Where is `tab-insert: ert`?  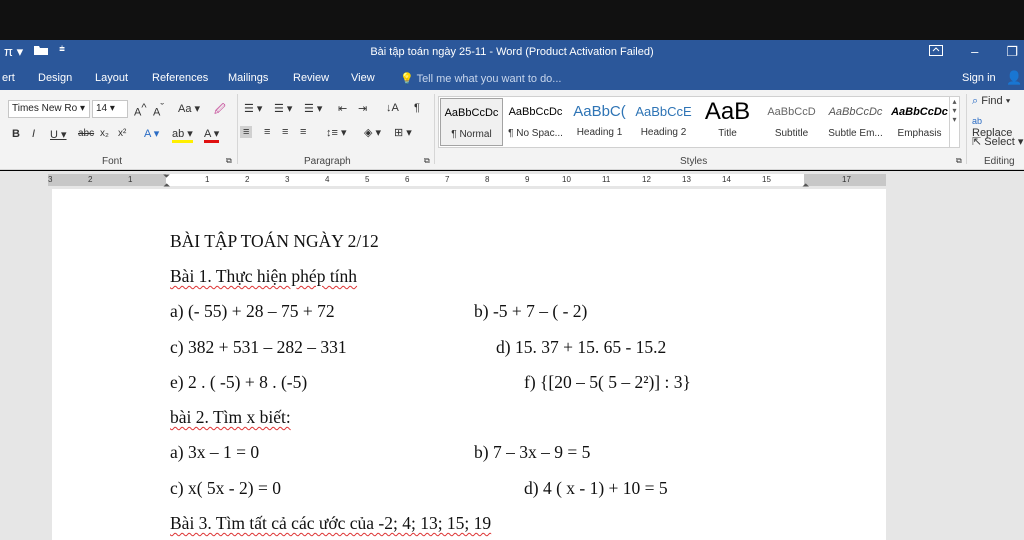 tab-insert: ert is located at coordinates (8, 78).